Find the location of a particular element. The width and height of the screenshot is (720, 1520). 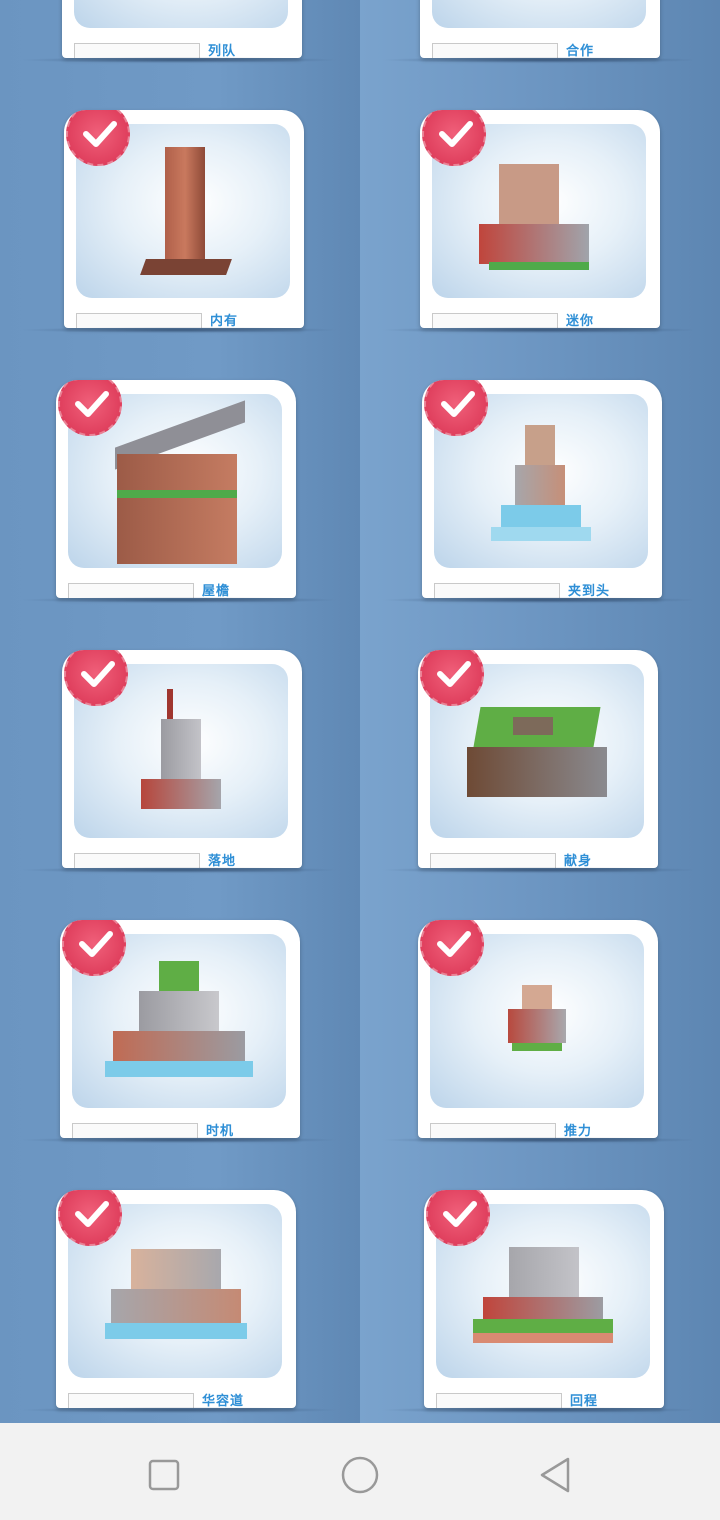

level-card: 迷你 is located at coordinates (540, 219).